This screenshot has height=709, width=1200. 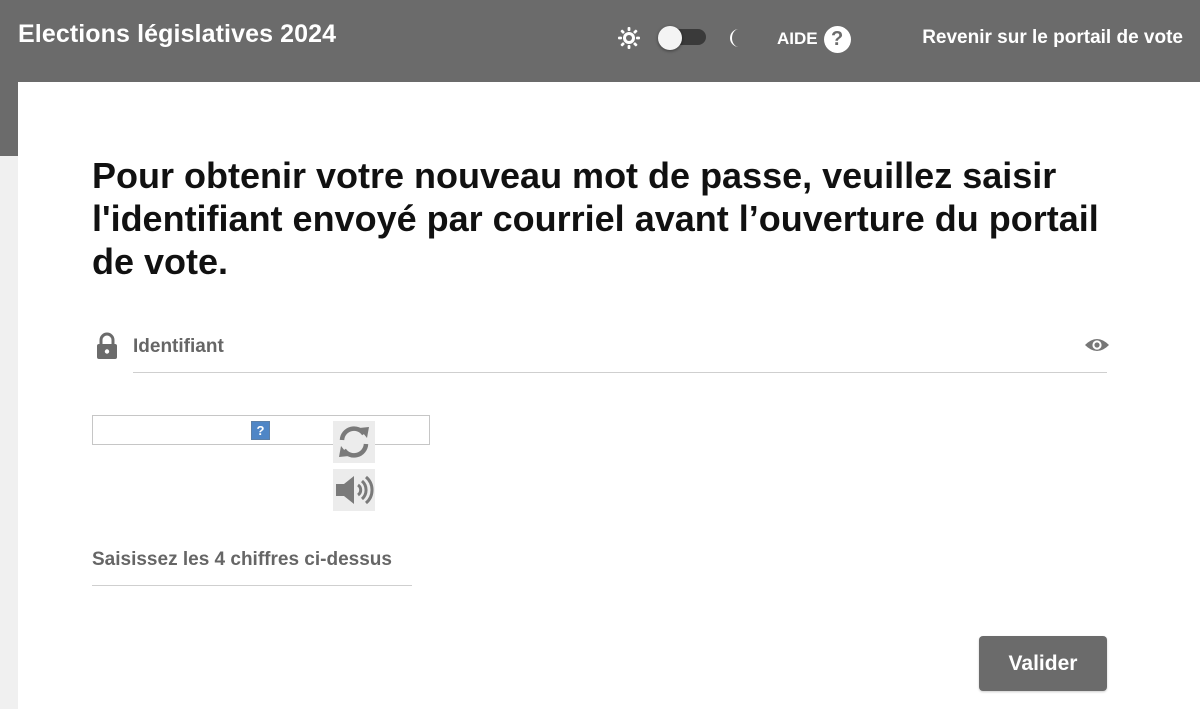 What do you see at coordinates (629, 38) in the screenshot?
I see `sun-icon` at bounding box center [629, 38].